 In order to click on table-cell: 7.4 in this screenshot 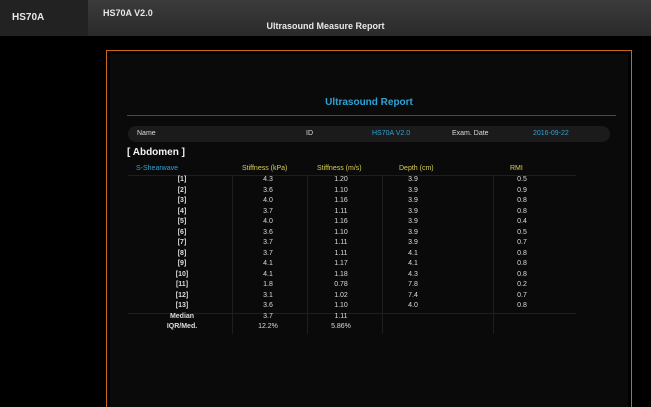, I will do `click(413, 295)`.